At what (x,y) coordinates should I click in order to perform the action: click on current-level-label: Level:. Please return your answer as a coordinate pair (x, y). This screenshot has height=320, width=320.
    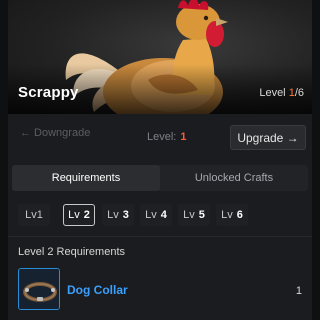
    Looking at the image, I should click on (162, 137).